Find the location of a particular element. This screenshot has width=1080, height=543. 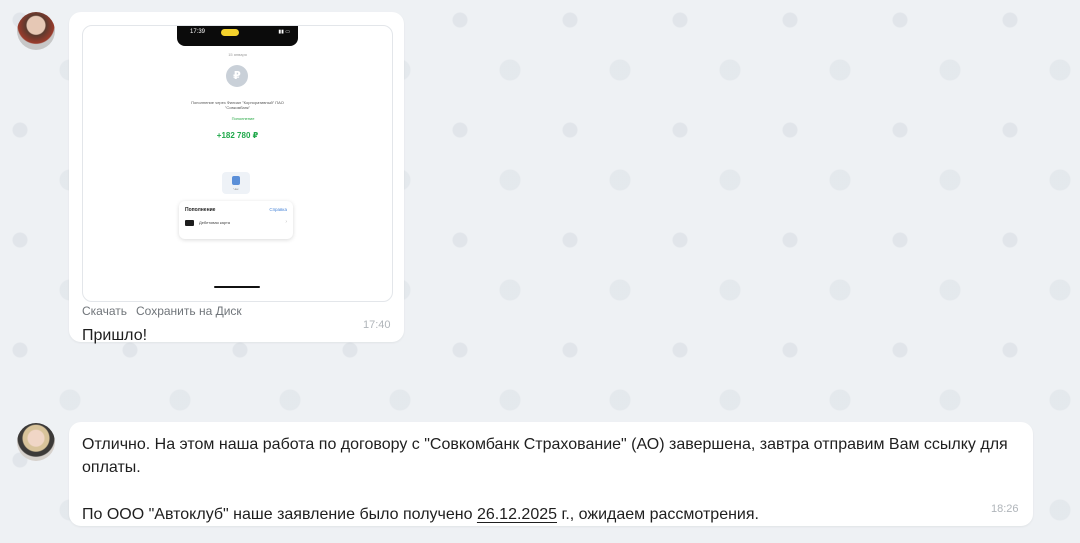

phone-status-bar: 17:39 ▮▮ ▭ is located at coordinates (237, 36).